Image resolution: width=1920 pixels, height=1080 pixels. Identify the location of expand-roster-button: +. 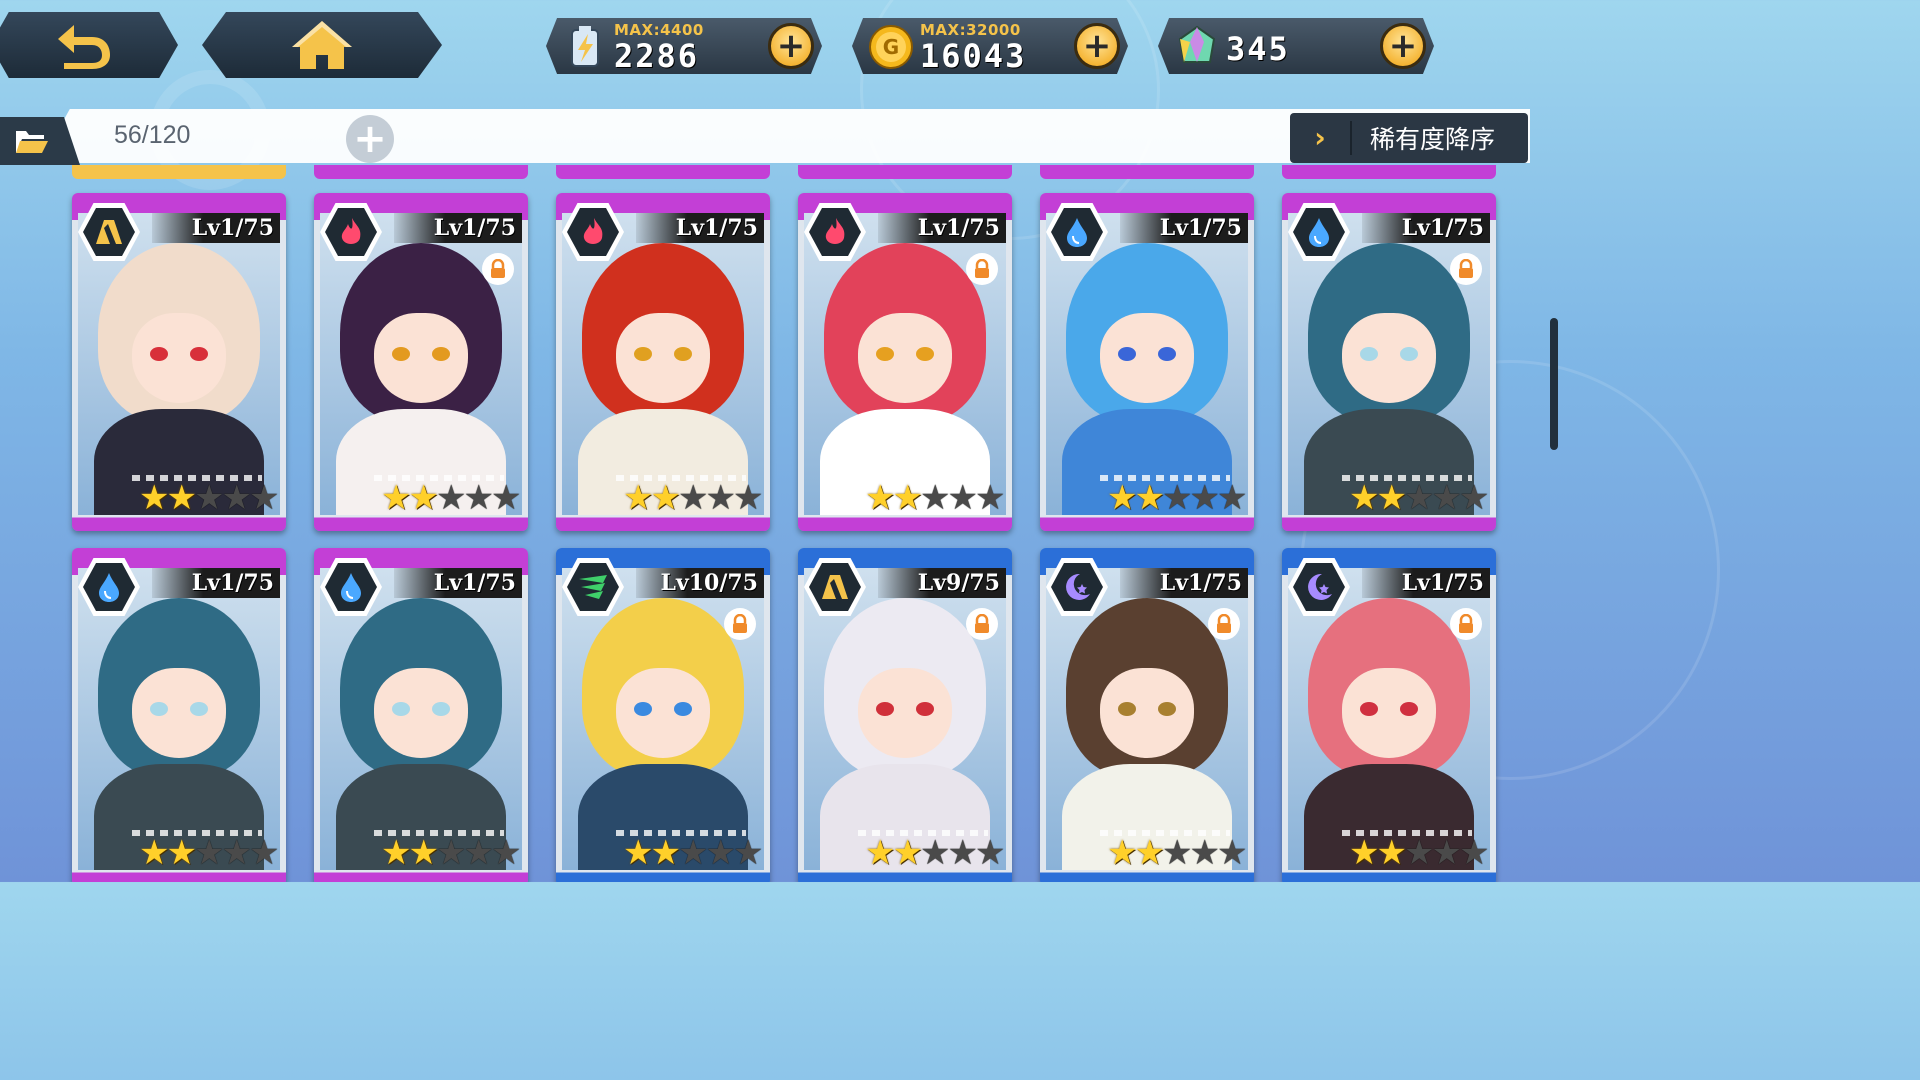
(370, 139).